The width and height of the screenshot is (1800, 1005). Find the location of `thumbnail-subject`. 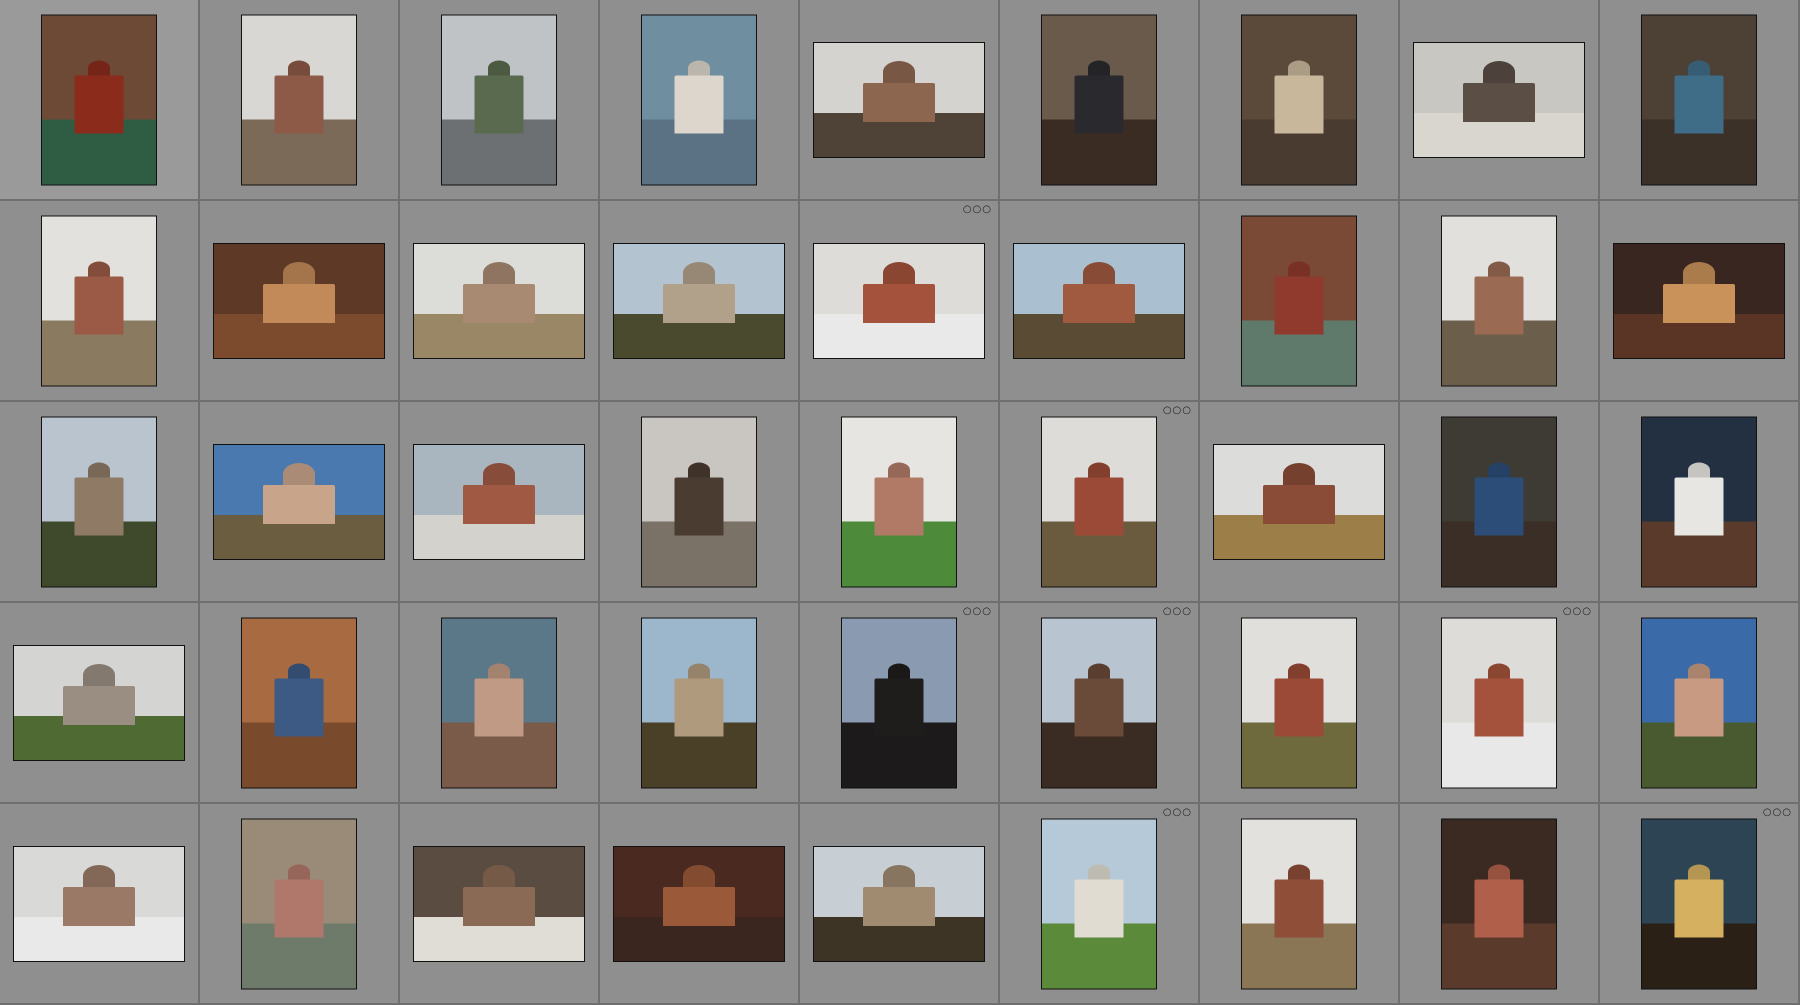

thumbnail-subject is located at coordinates (299, 104).